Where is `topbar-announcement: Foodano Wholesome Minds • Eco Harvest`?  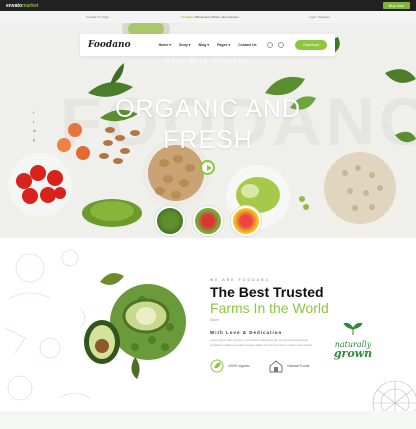 topbar-announcement: Foodano Wholesome Minds • Eco Harvest is located at coordinates (210, 17).